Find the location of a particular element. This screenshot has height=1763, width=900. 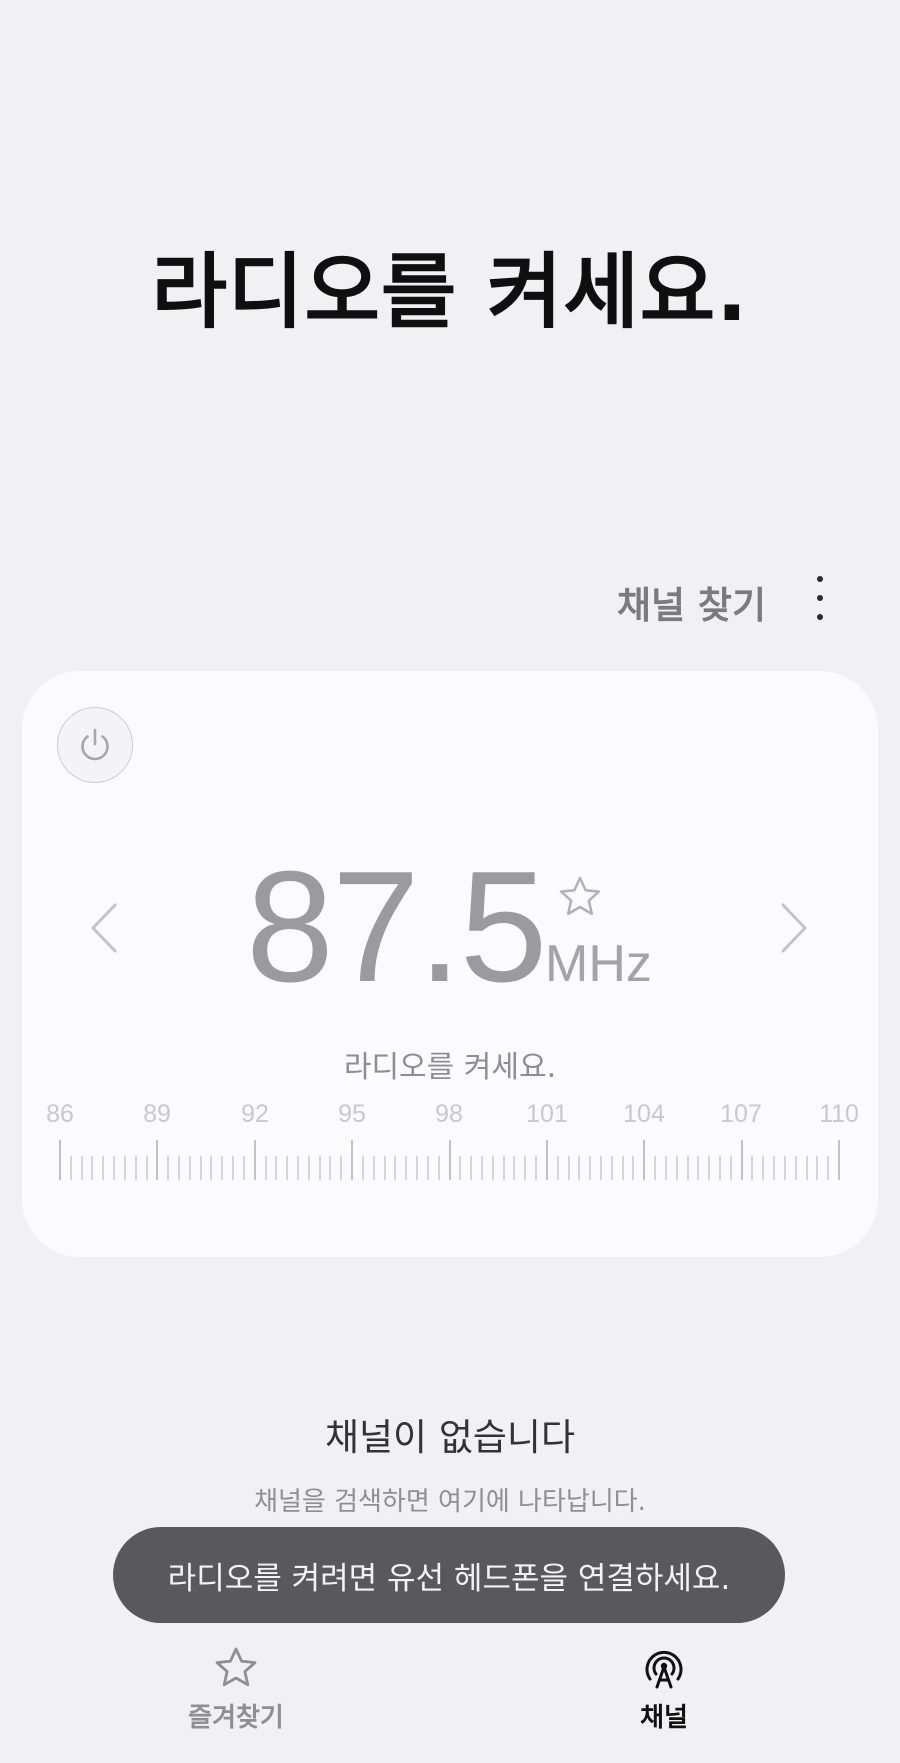

power-icon is located at coordinates (95, 744).